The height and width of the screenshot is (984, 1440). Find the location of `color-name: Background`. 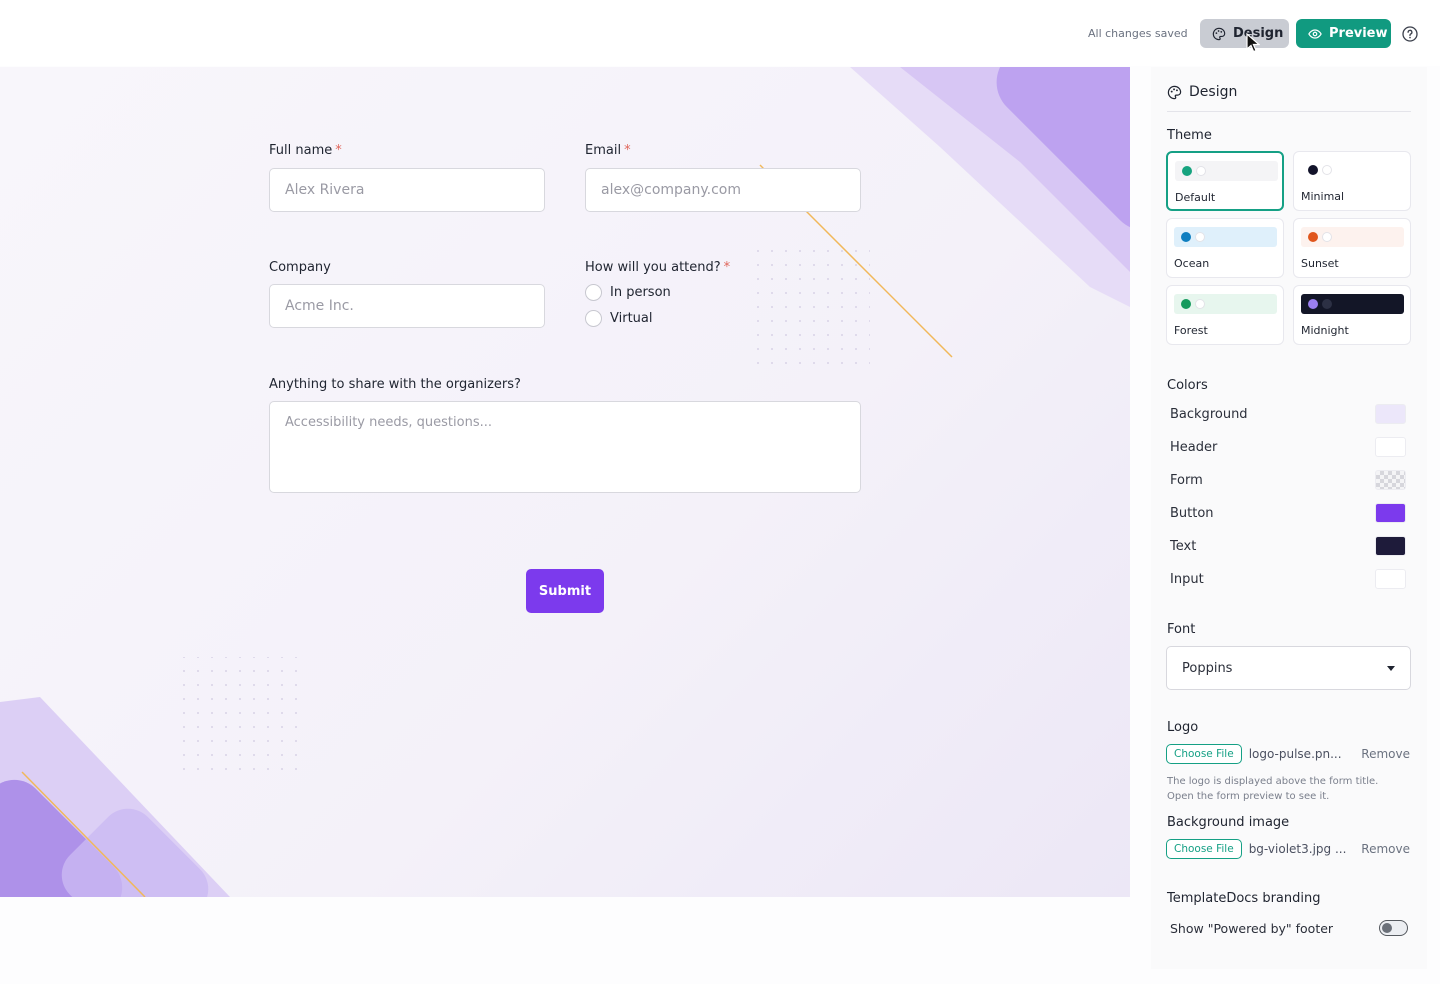

color-name: Background is located at coordinates (1209, 414).